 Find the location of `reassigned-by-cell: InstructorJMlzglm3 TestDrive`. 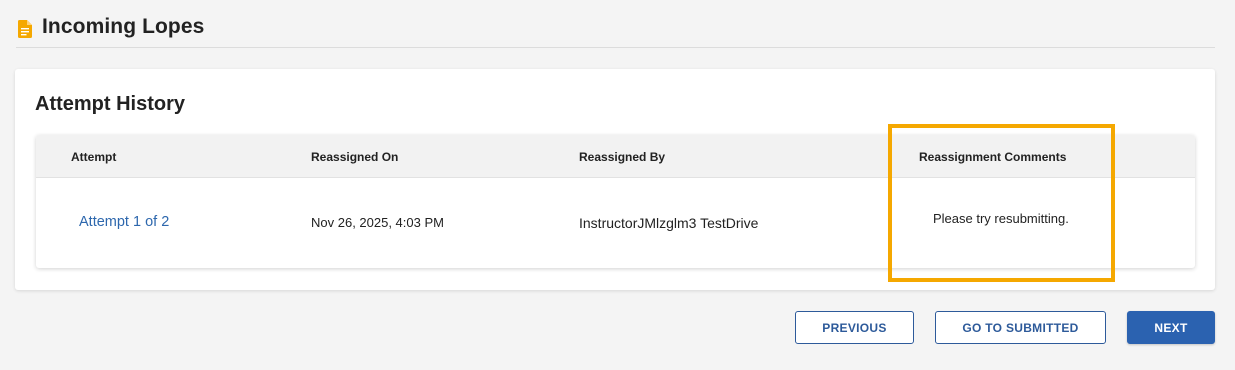

reassigned-by-cell: InstructorJMlzglm3 TestDrive is located at coordinates (669, 223).